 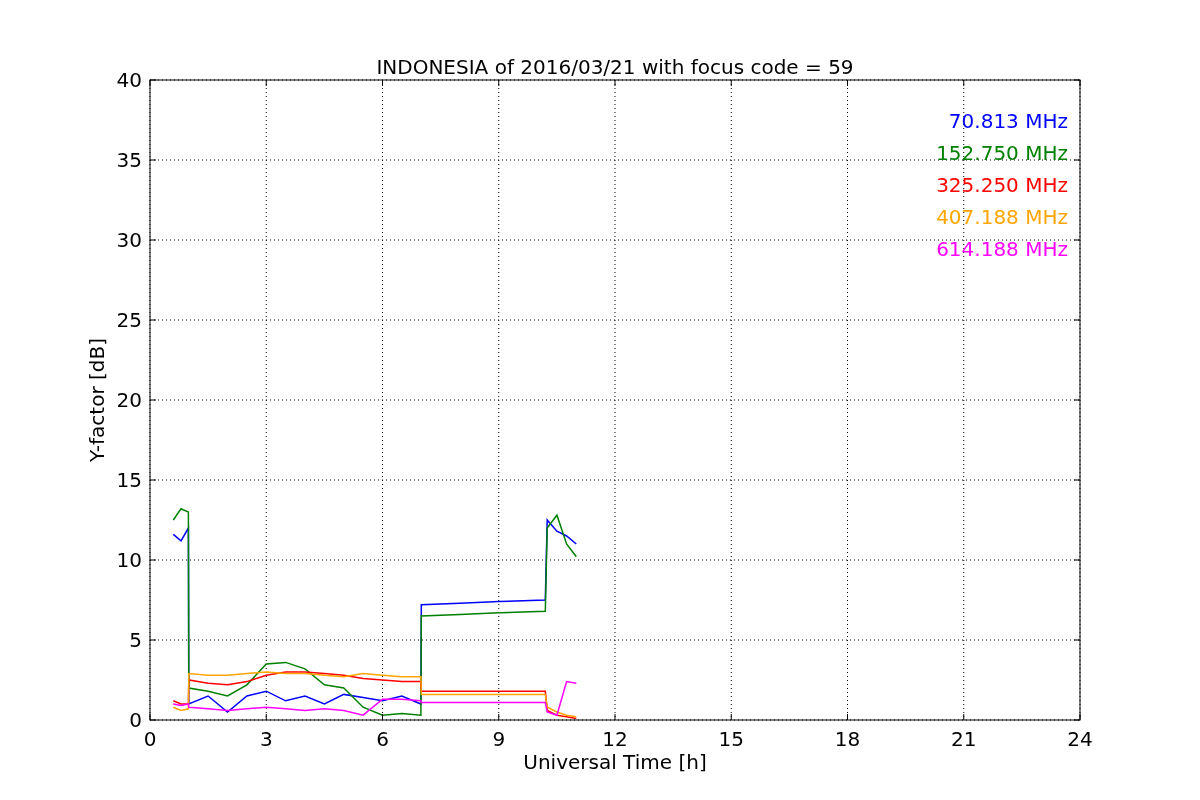 I want to click on tick-label: 21, so click(x=964, y=739).